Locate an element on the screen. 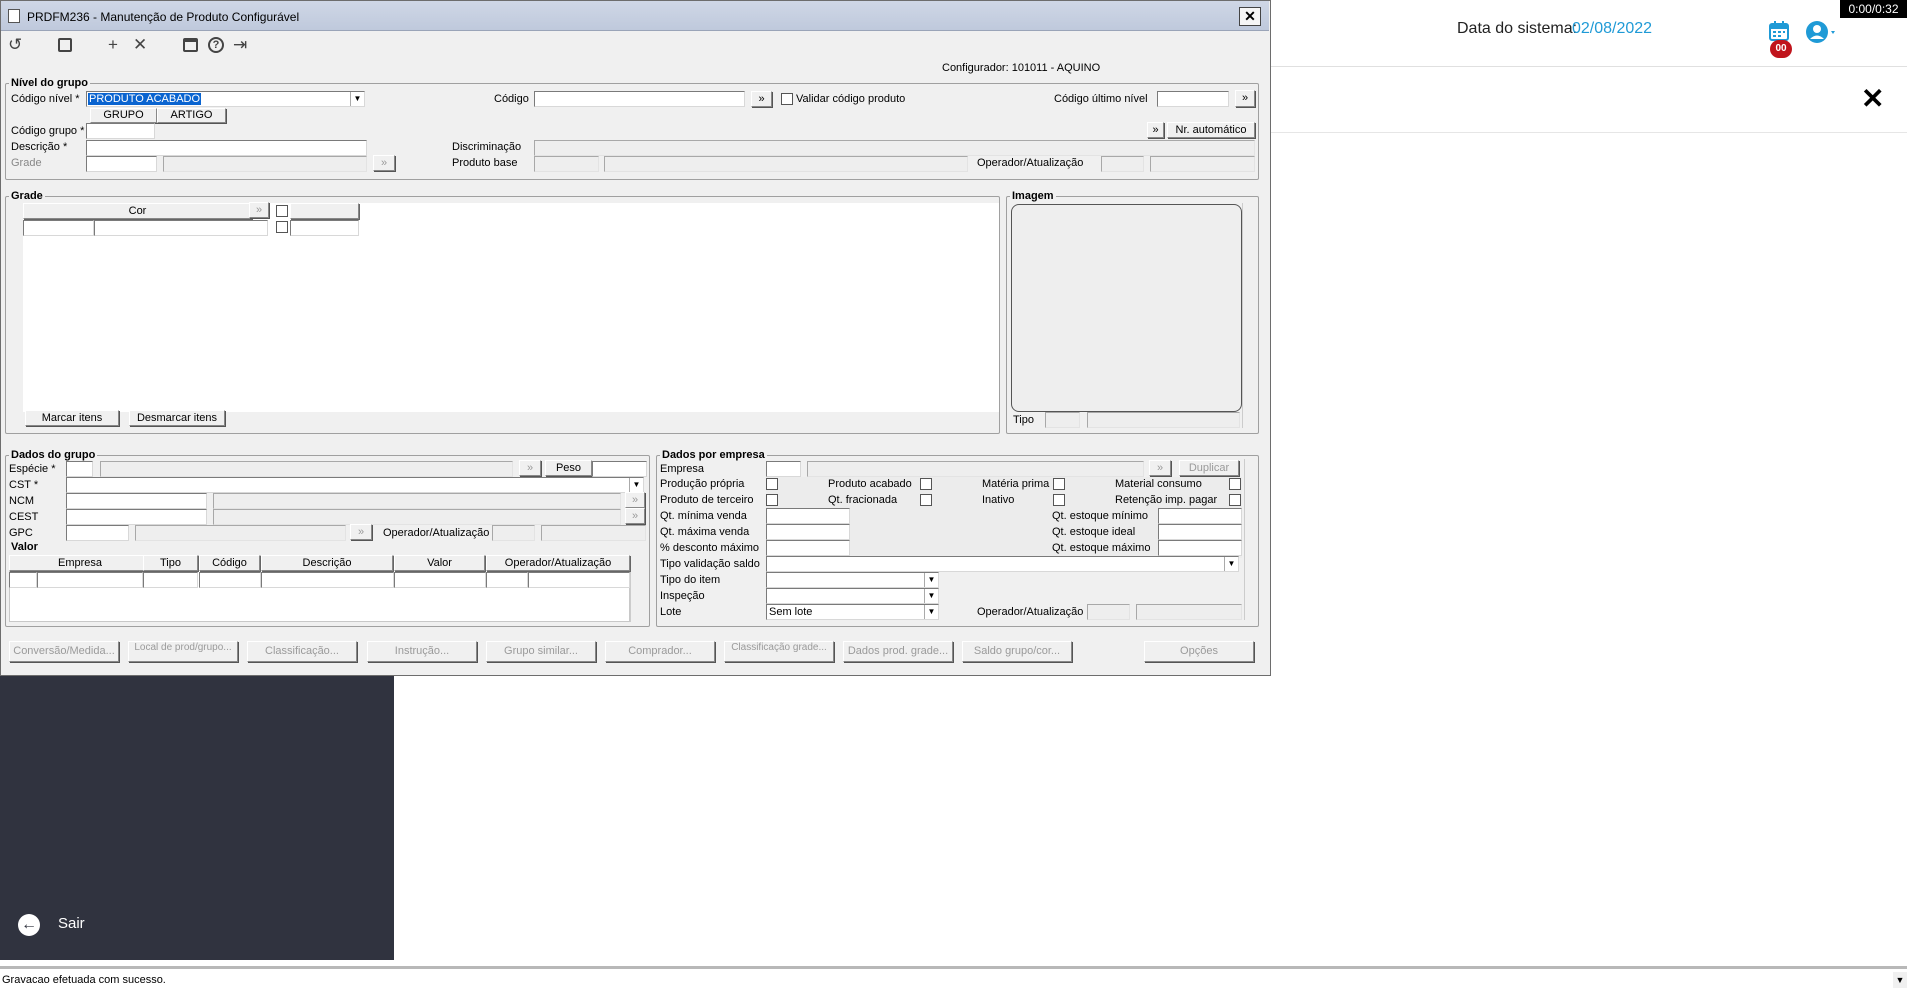  add-icon: + is located at coordinates (113, 45).